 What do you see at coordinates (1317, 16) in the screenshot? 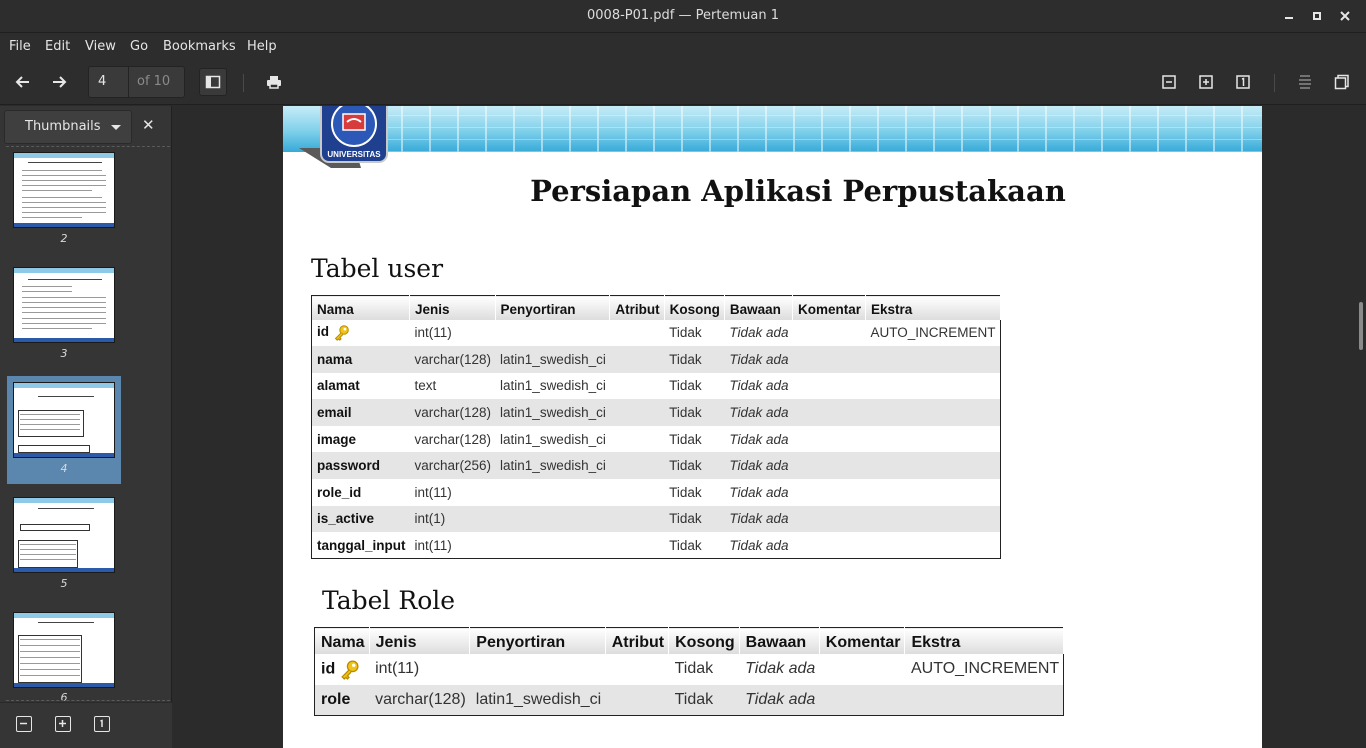
I see `maximize-button` at bounding box center [1317, 16].